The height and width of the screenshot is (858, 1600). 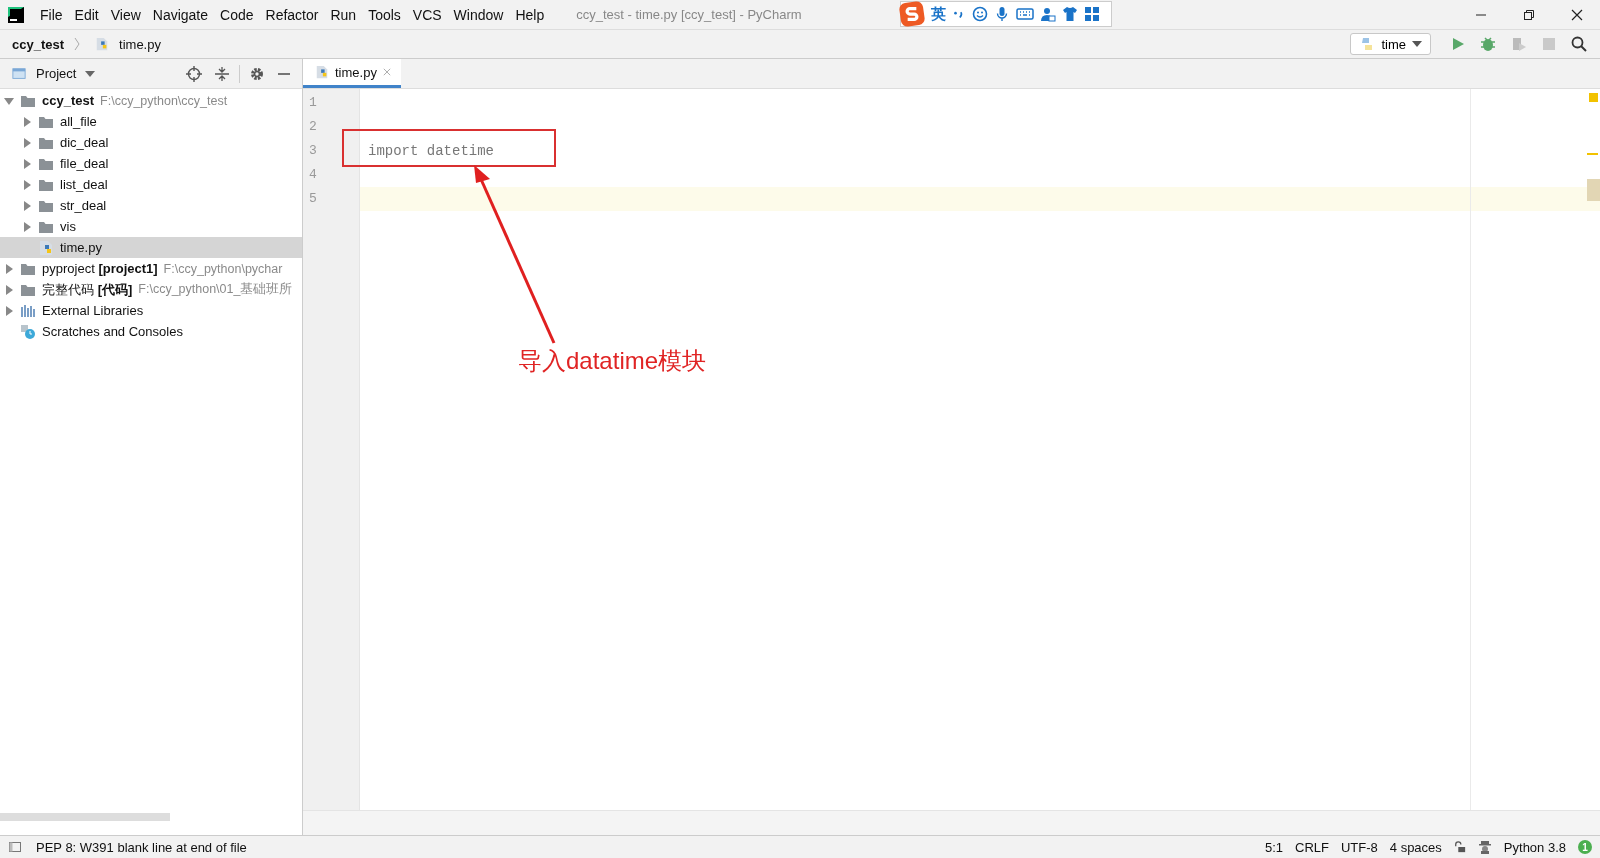 I want to click on tree-row: 完整代码 [代码] F:\ccy_python\01_基础班所, so click(x=151, y=289).